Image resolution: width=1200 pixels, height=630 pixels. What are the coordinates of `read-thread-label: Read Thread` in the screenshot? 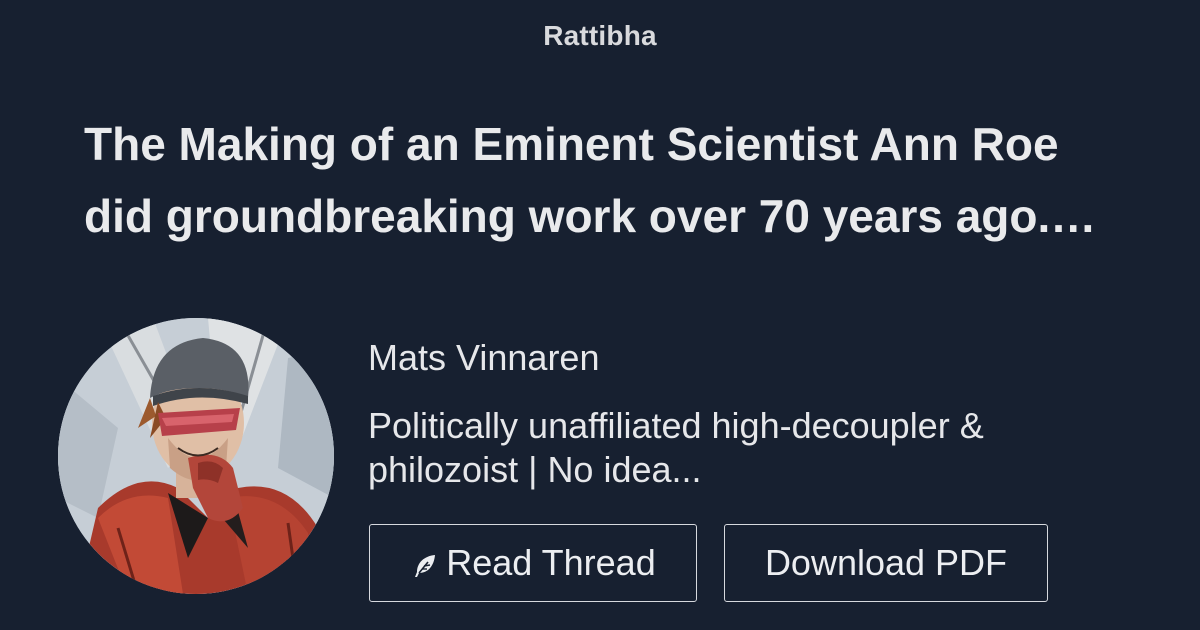 It's located at (551, 562).